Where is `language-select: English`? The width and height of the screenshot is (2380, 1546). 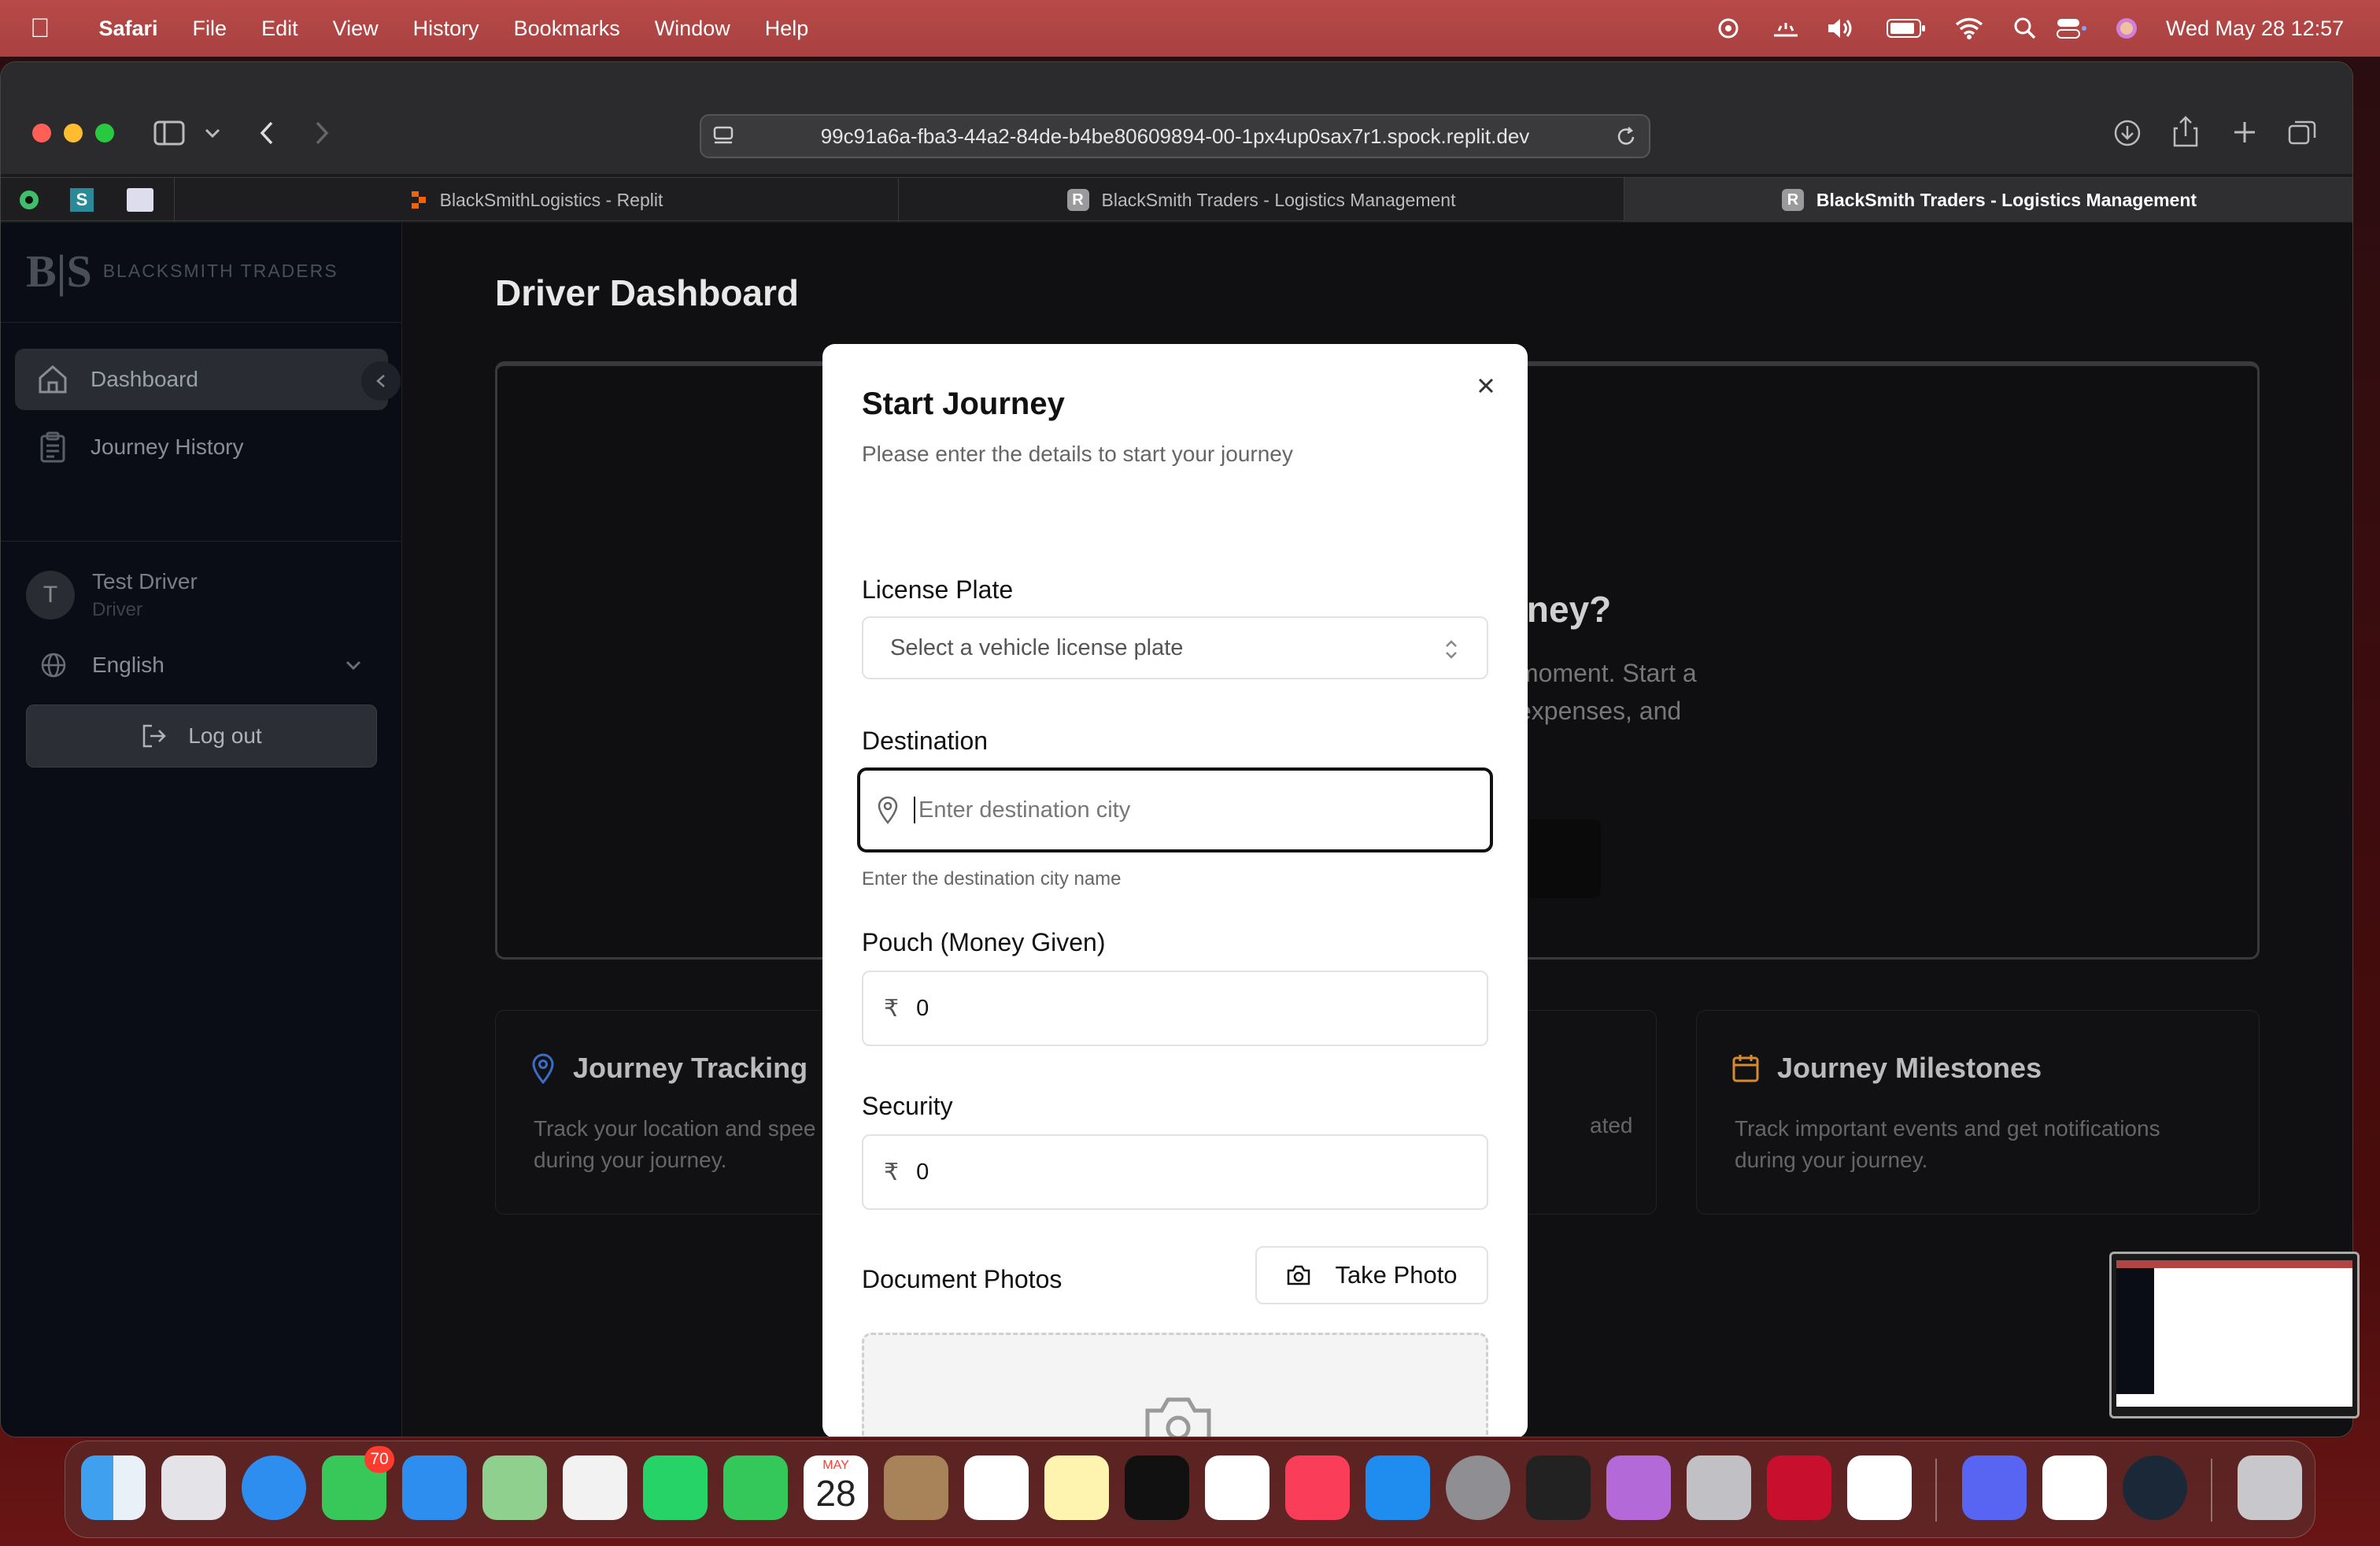
language-select: English is located at coordinates (201, 665).